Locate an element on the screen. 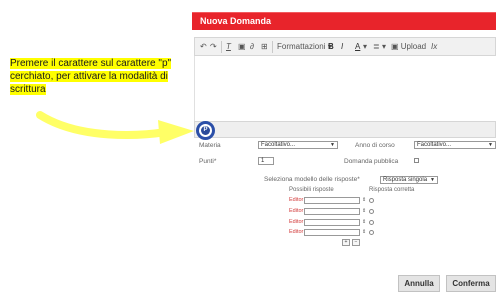 The image size is (496, 292). remove-answer-button: − is located at coordinates (356, 242).